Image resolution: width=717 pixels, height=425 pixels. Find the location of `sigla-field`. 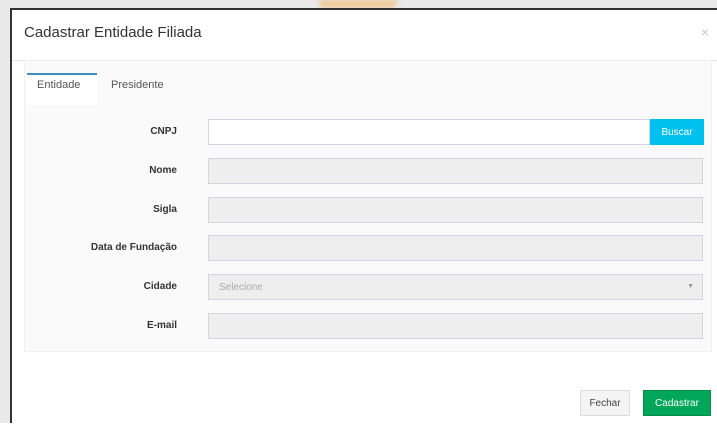

sigla-field is located at coordinates (455, 210).